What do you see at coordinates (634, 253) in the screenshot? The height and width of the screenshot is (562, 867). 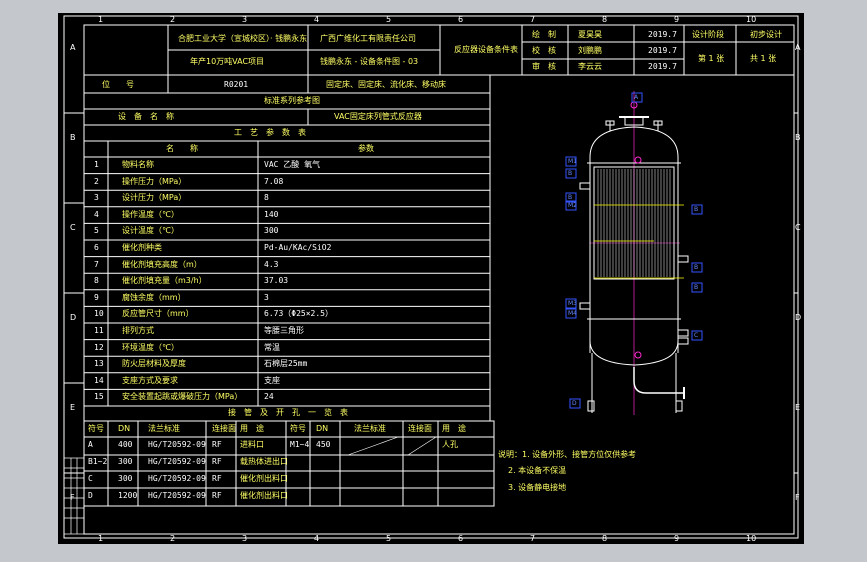 I see `reactor-vessel` at bounding box center [634, 253].